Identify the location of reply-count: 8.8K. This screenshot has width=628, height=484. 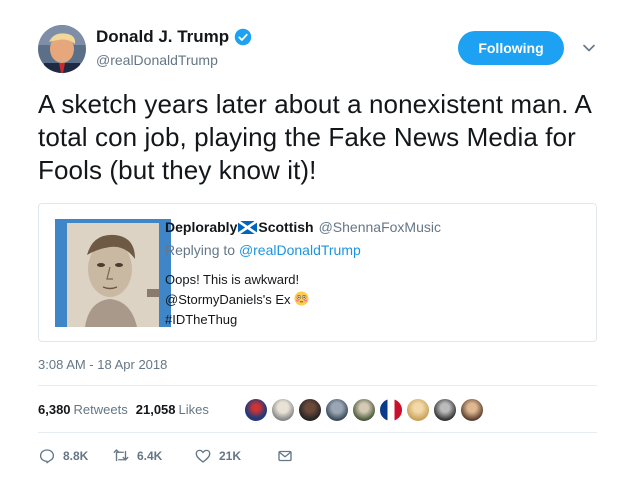
(76, 456).